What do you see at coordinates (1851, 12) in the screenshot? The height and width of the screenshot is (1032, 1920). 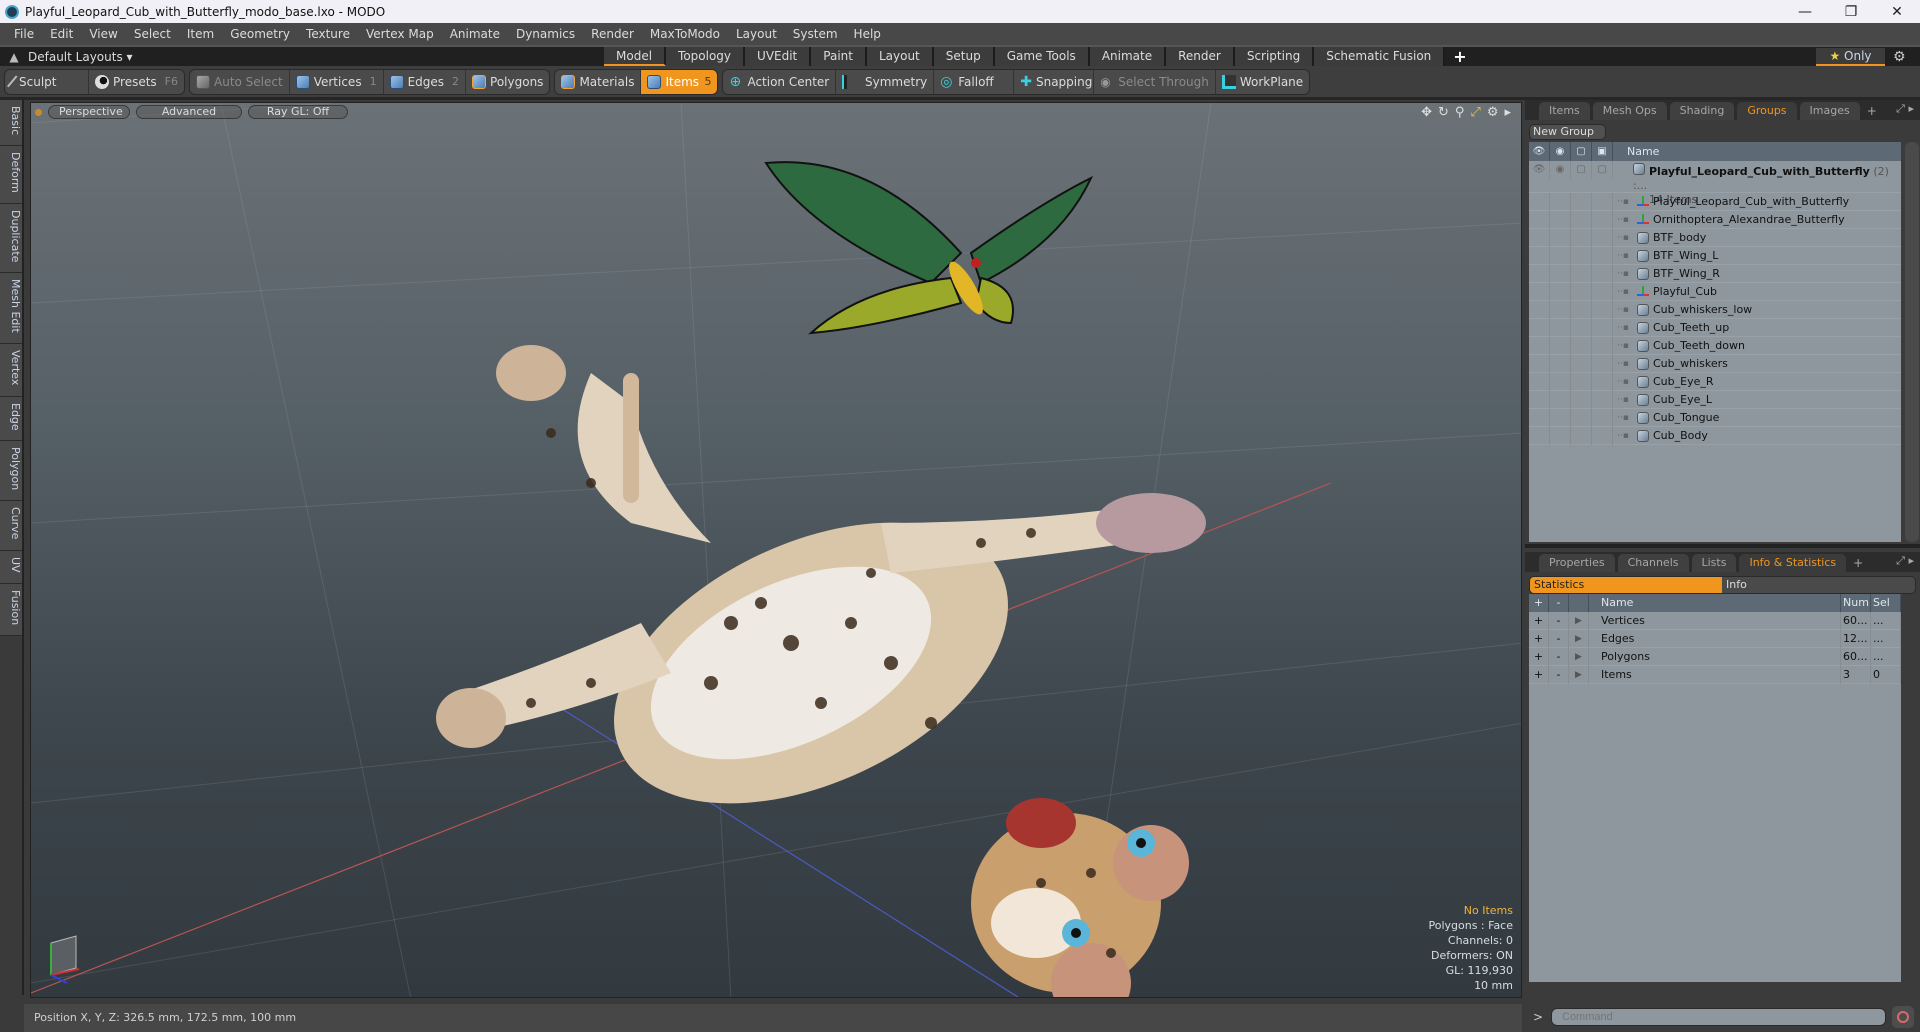 I see `maximize-button: ❐` at bounding box center [1851, 12].